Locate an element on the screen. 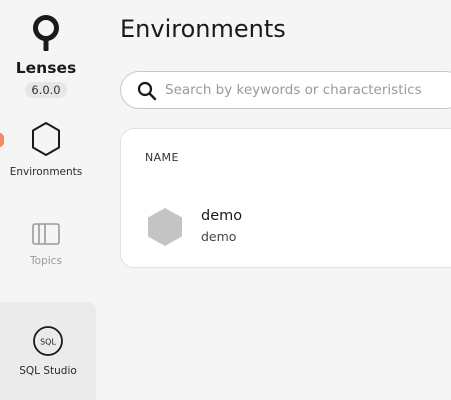 The height and width of the screenshot is (400, 451). sql-icon-text: SQL is located at coordinates (48, 342).